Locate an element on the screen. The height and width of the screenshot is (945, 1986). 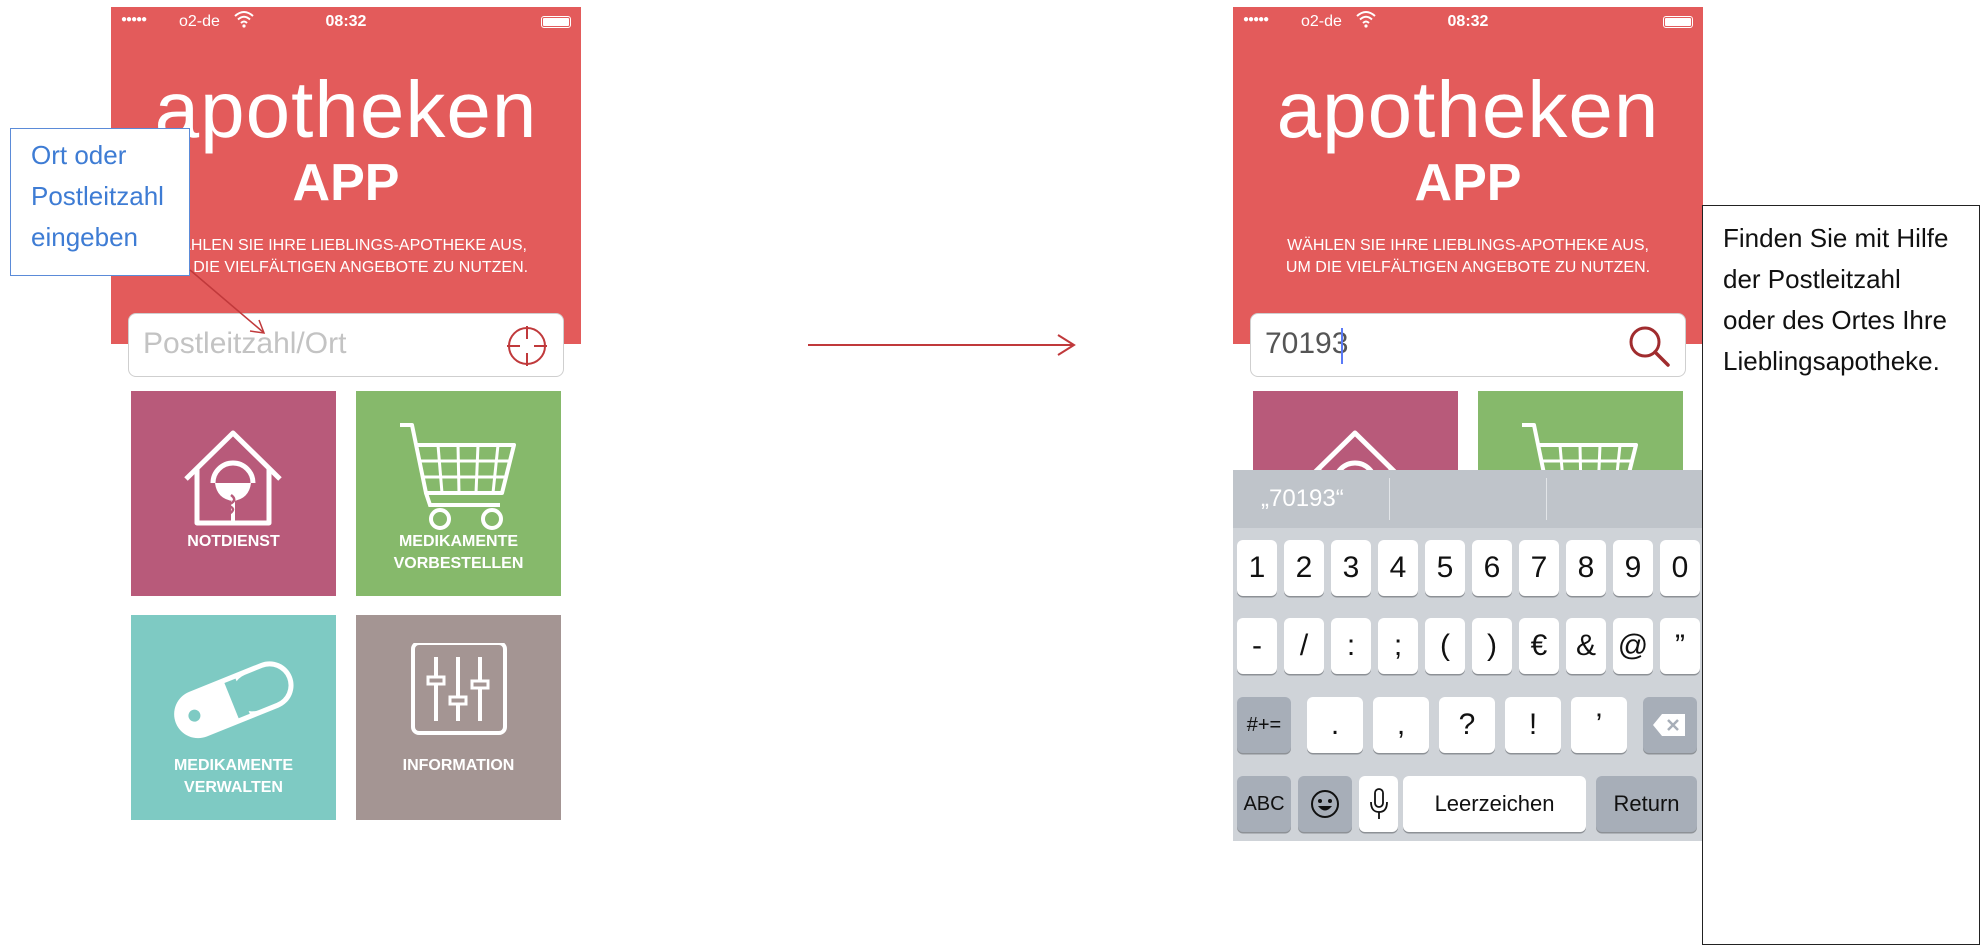
search-icon is located at coordinates (1649, 346).